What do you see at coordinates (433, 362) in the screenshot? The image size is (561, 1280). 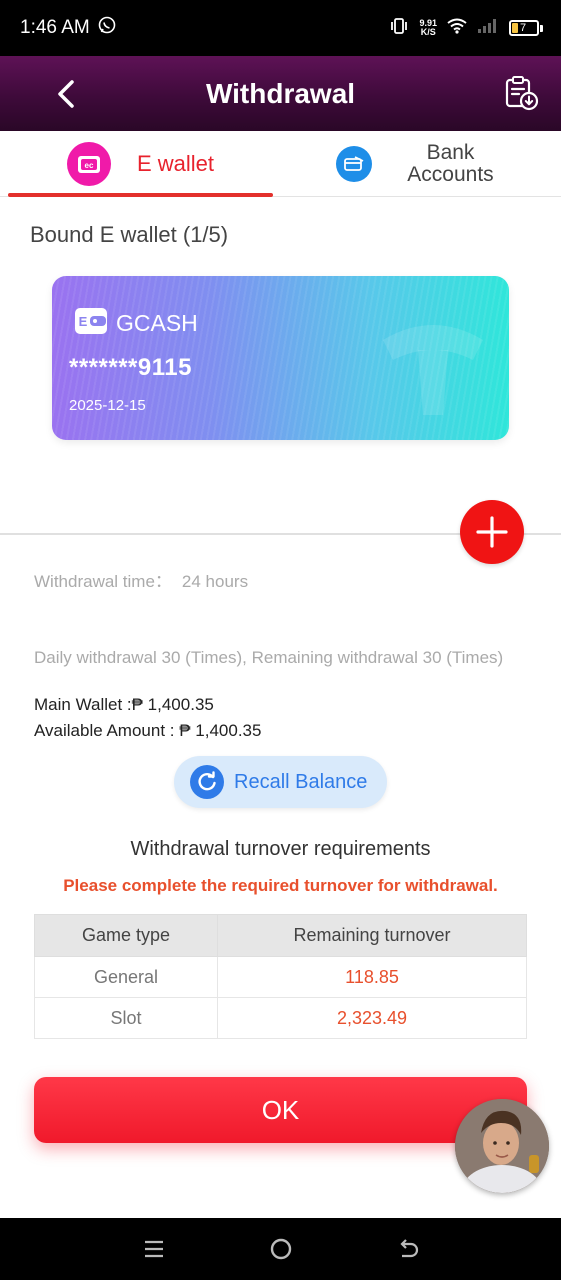 I see `card-watermark-icon` at bounding box center [433, 362].